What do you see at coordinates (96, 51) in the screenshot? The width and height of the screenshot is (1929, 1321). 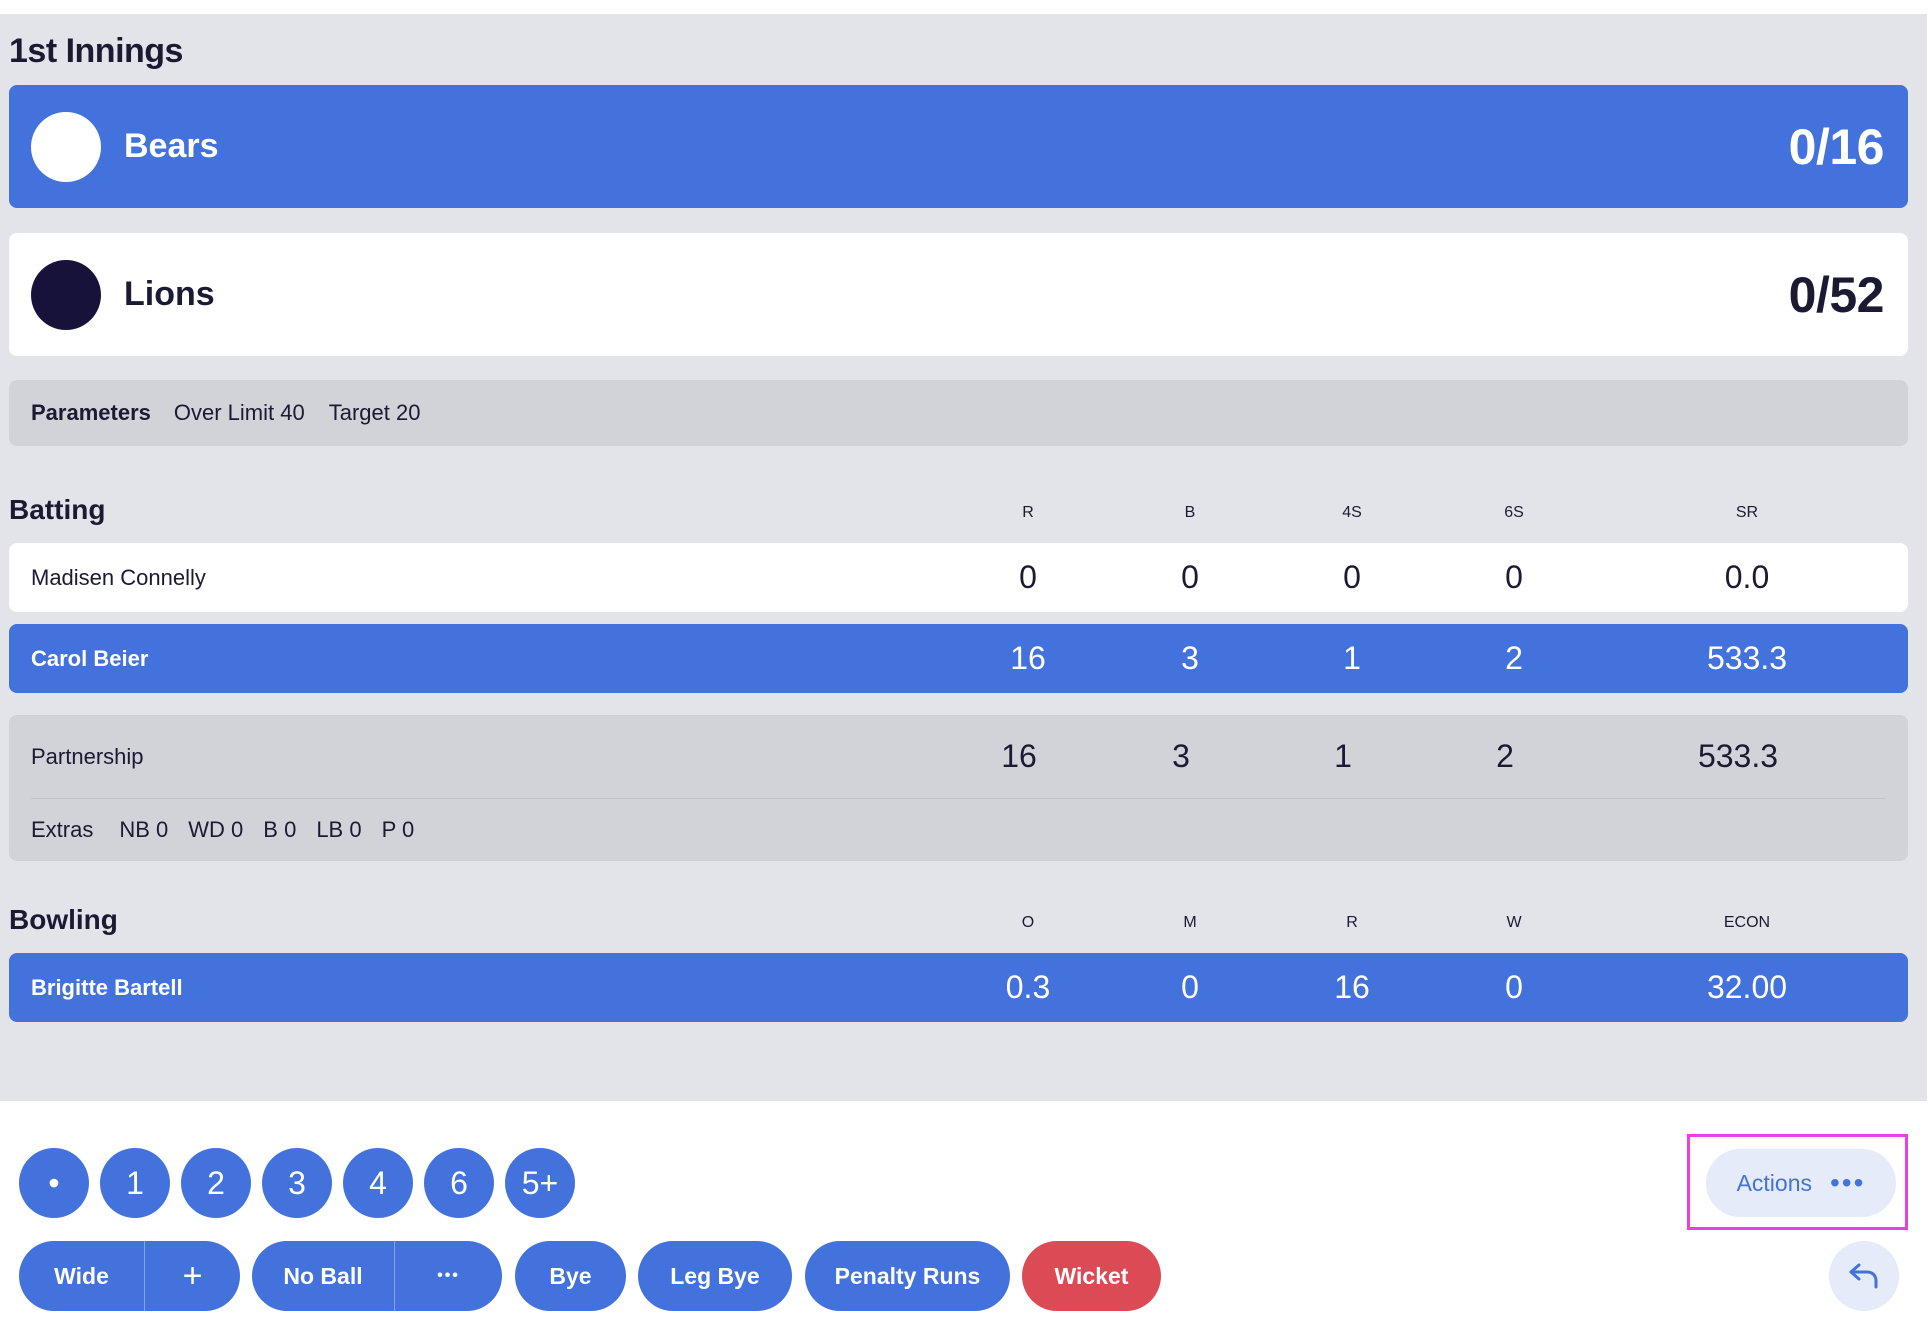 I see `innings-title: 1st Innings` at bounding box center [96, 51].